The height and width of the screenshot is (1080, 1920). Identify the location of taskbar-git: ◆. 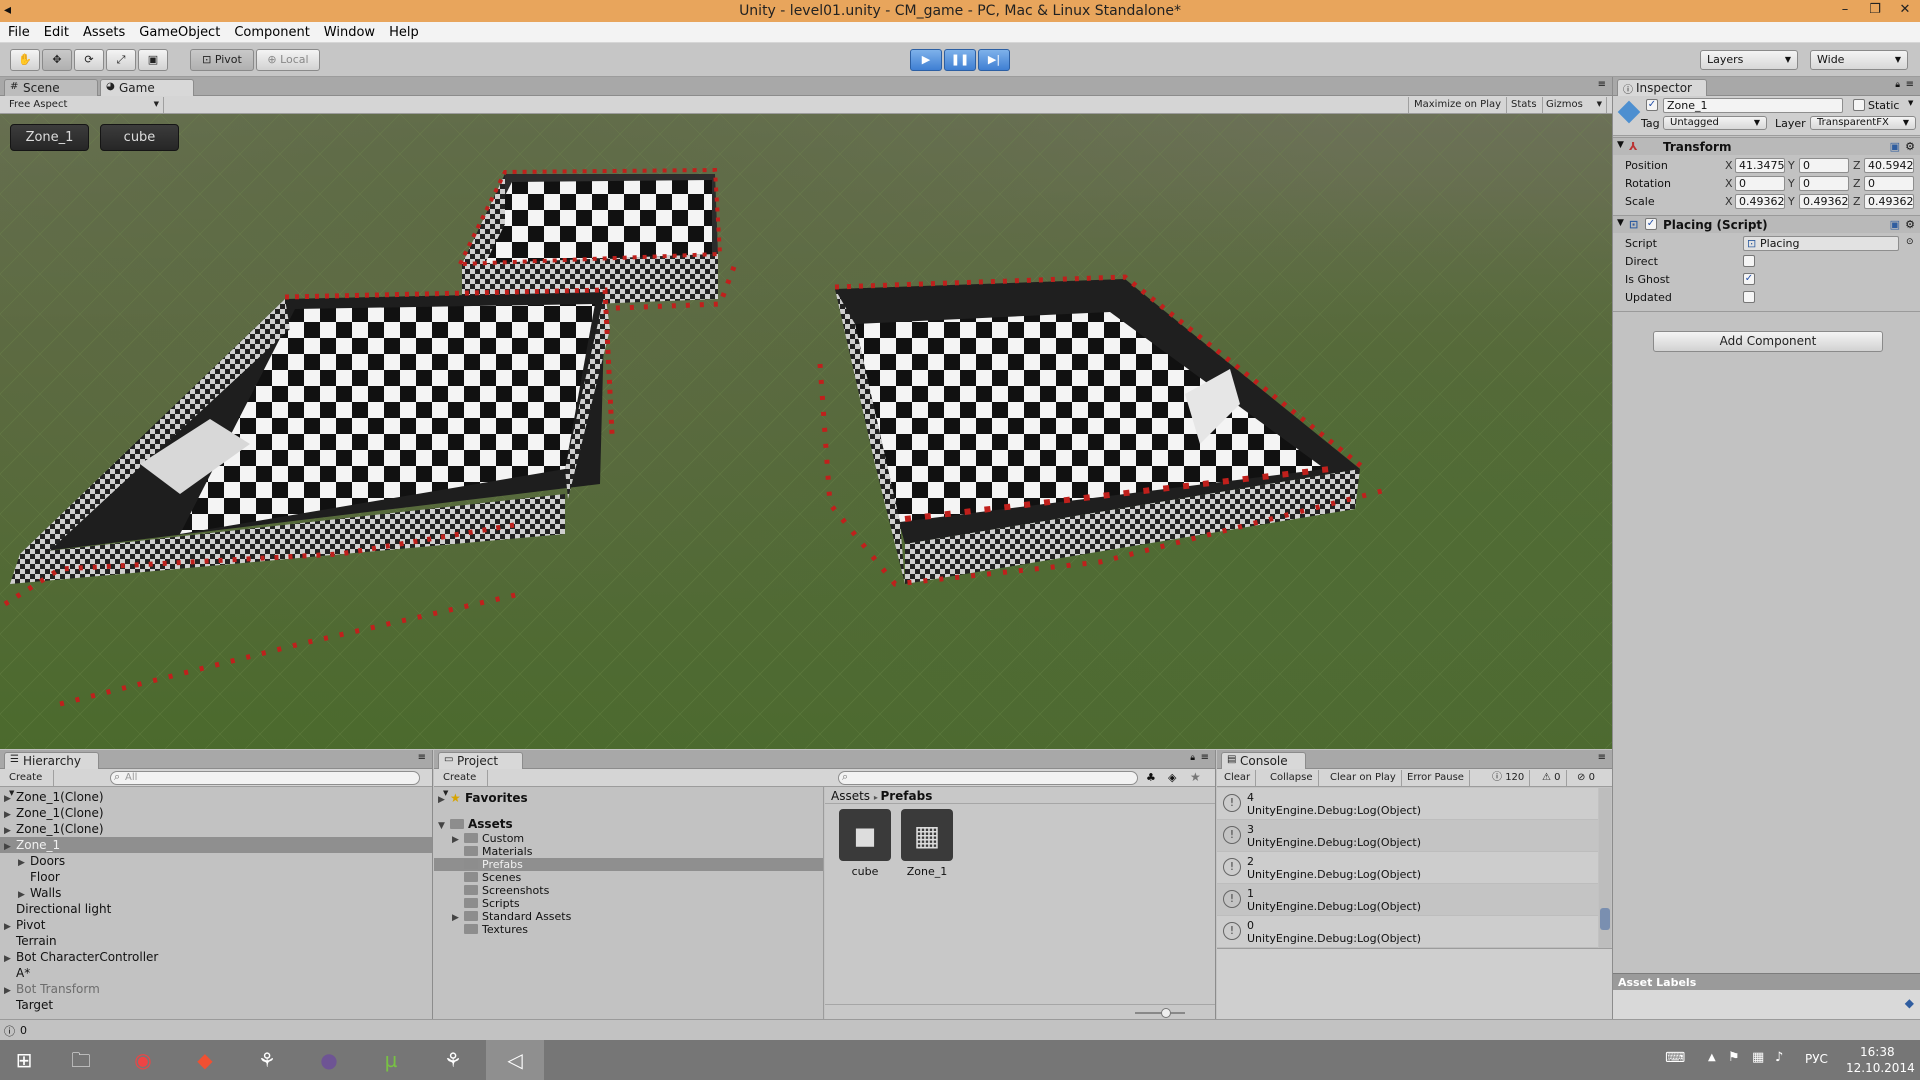
(205, 1060).